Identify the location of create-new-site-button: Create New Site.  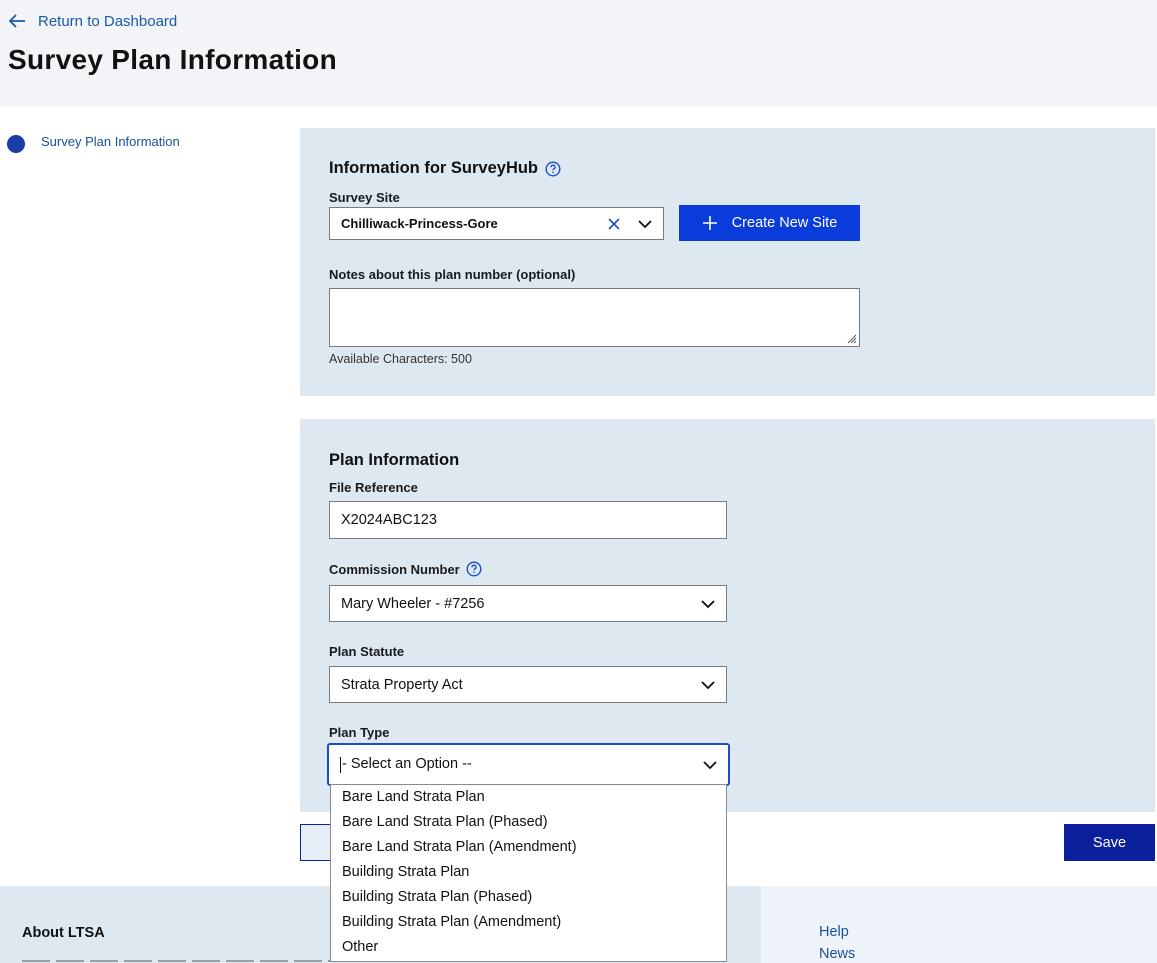
(769, 223).